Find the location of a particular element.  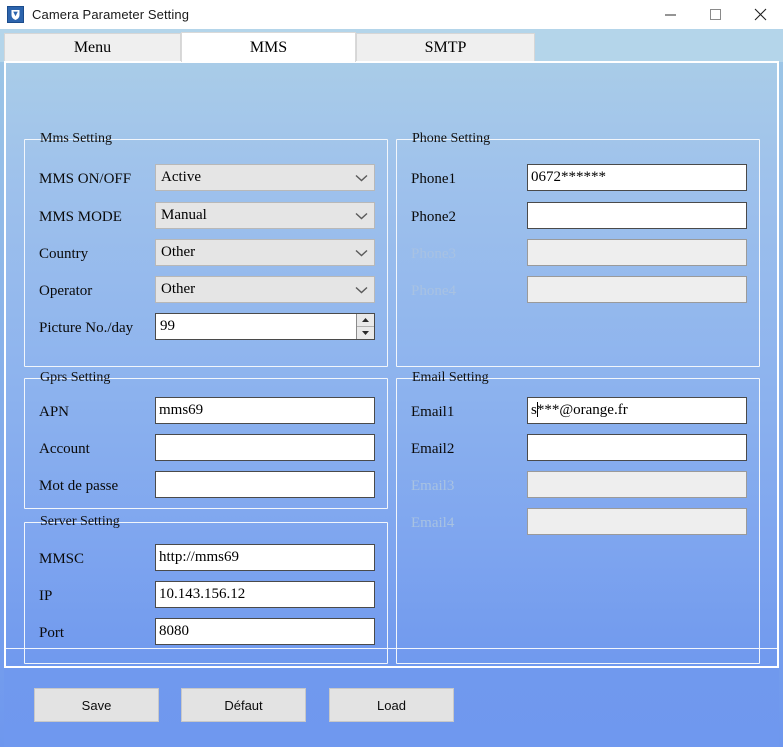

input-mmsc: http://mms69 is located at coordinates (265, 557).